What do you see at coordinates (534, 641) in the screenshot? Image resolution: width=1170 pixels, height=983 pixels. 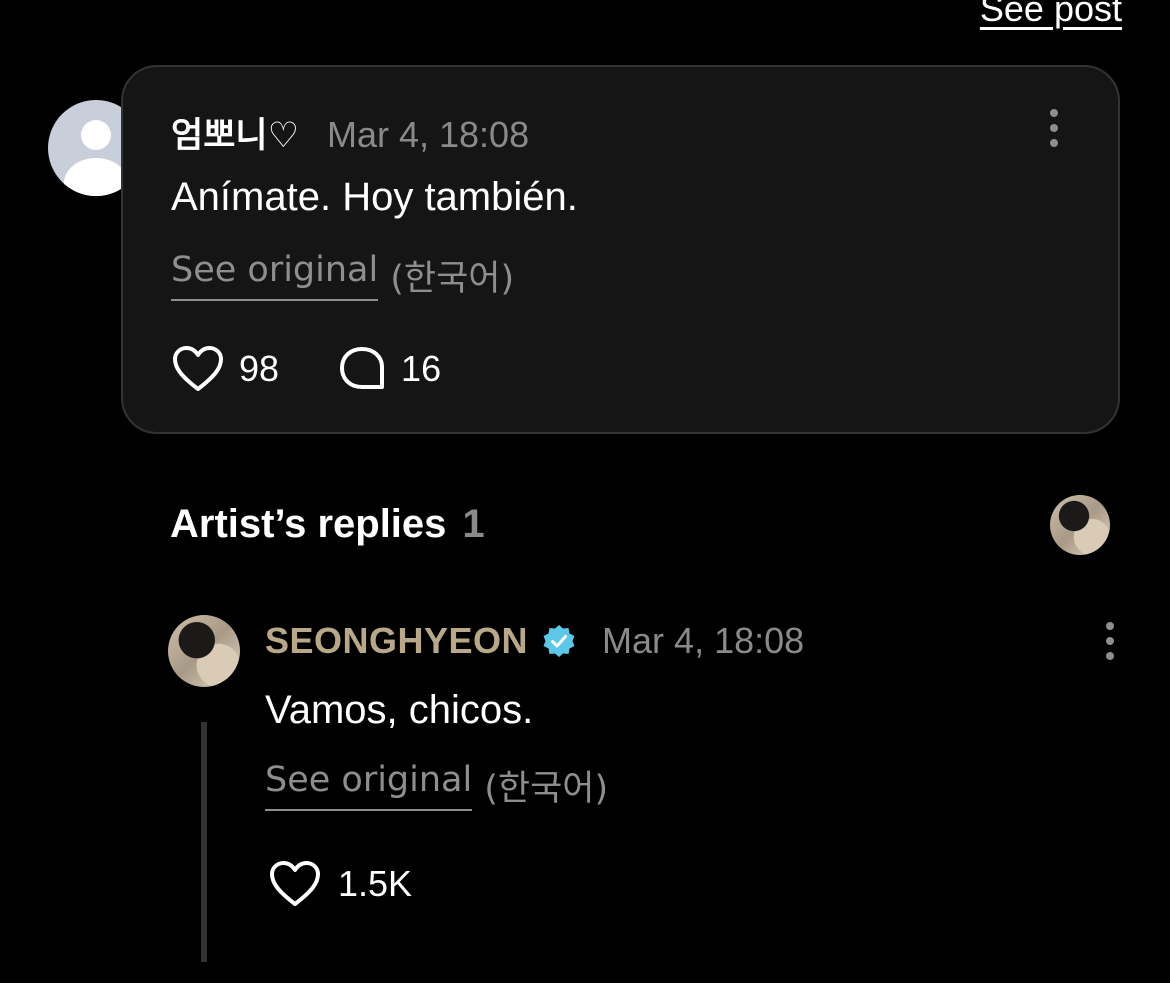 I see `artist-reply-header: SEONGHYEON Mar 4, 18:08` at bounding box center [534, 641].